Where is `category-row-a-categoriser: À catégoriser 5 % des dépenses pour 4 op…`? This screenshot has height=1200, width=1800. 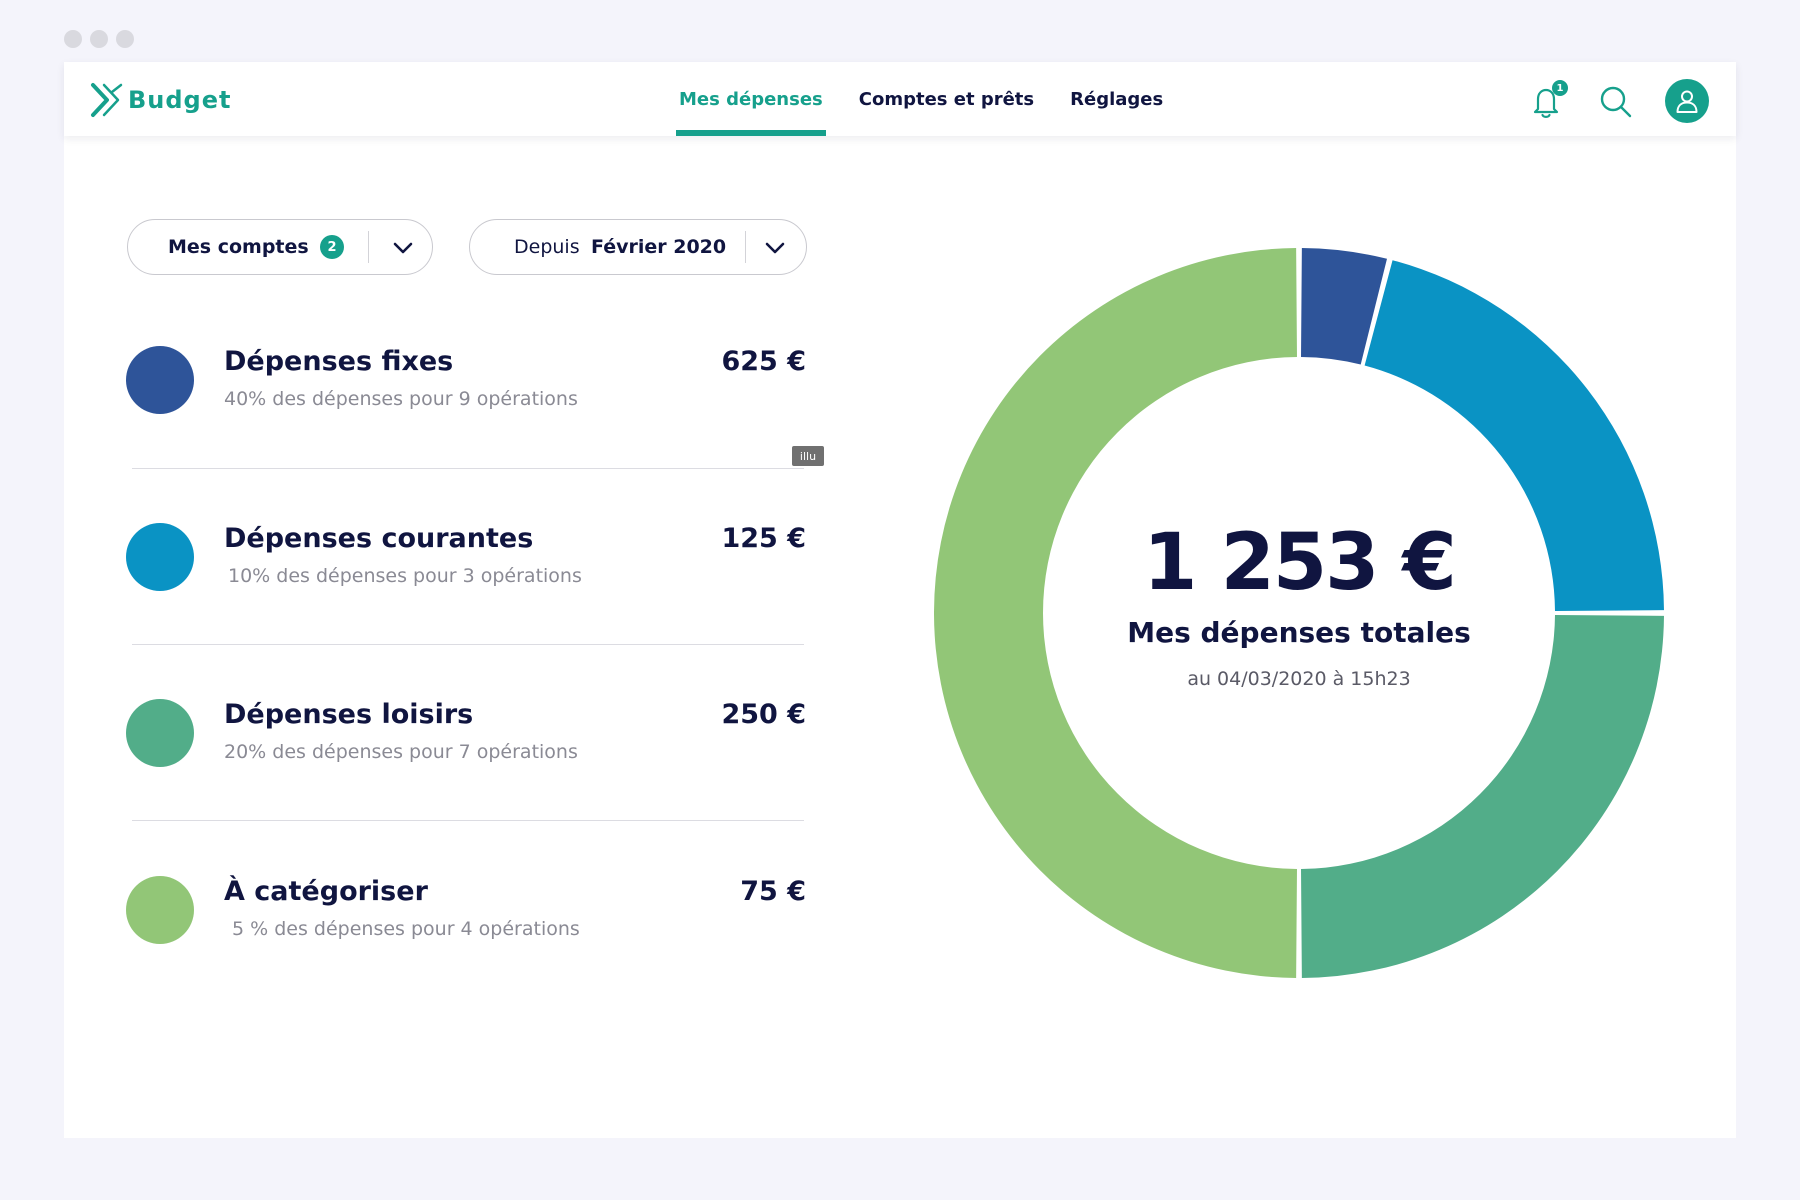 category-row-a-categoriser: À catégoriser 5 % des dépenses pour 4 op… is located at coordinates (466, 936).